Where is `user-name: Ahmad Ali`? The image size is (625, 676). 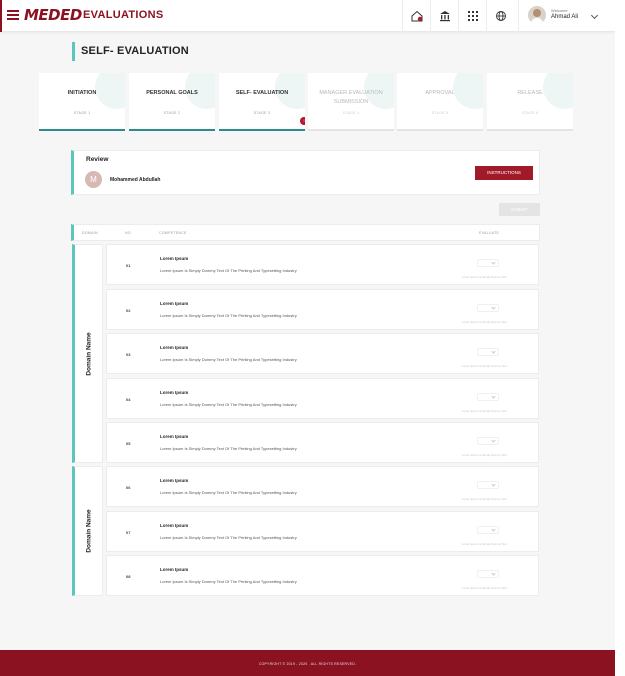
user-name: Ahmad Ali is located at coordinates (565, 17).